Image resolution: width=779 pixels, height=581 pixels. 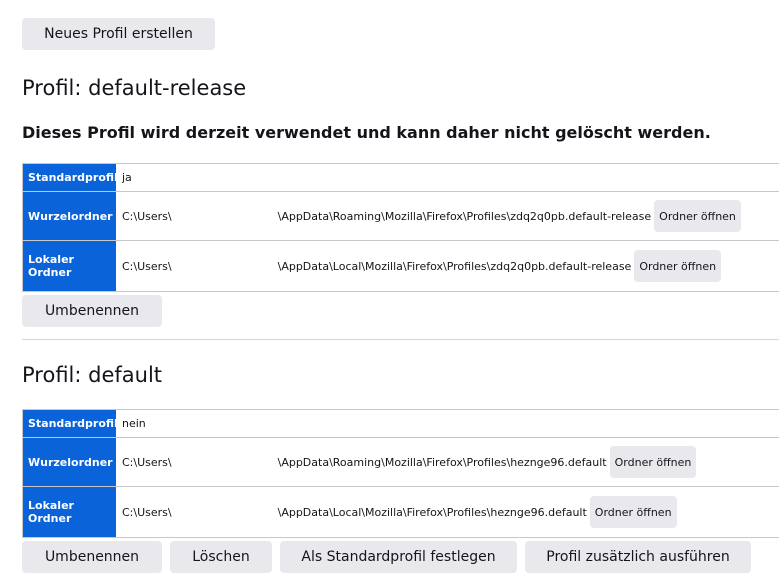 I want to click on default-profile-value: ja, so click(x=127, y=177).